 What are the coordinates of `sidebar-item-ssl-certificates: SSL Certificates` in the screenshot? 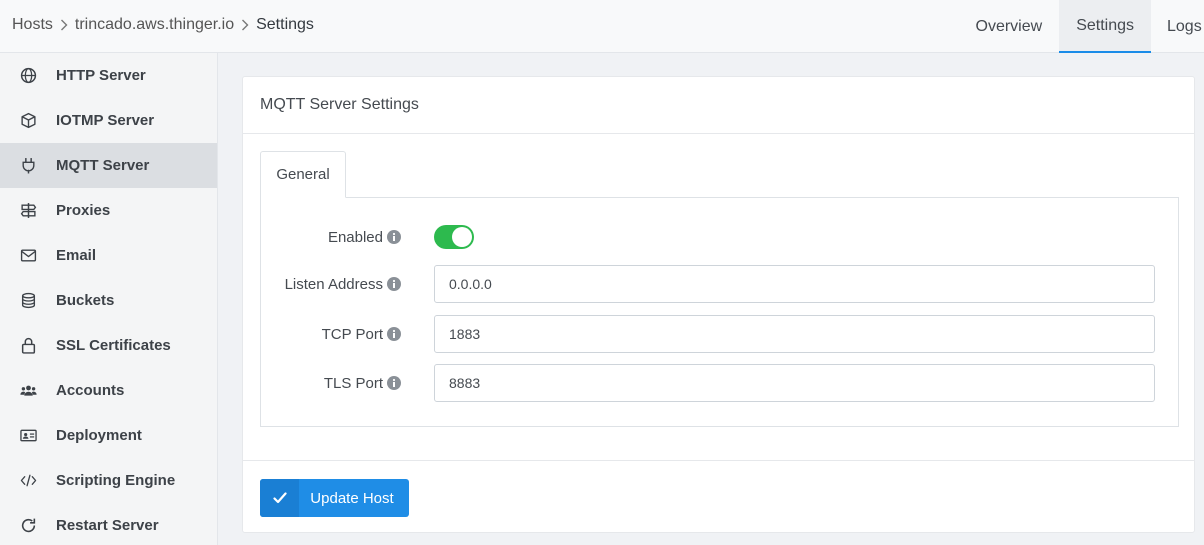 It's located at (108, 345).